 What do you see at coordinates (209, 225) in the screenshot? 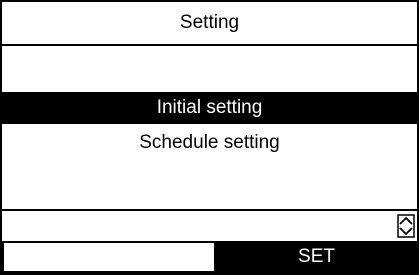
I see `status-bar` at bounding box center [209, 225].